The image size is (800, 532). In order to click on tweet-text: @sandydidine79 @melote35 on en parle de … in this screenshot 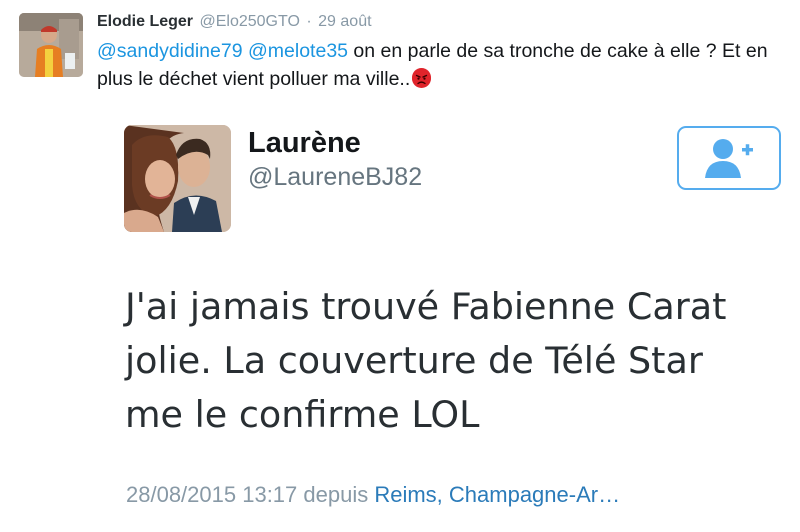, I will do `click(442, 65)`.